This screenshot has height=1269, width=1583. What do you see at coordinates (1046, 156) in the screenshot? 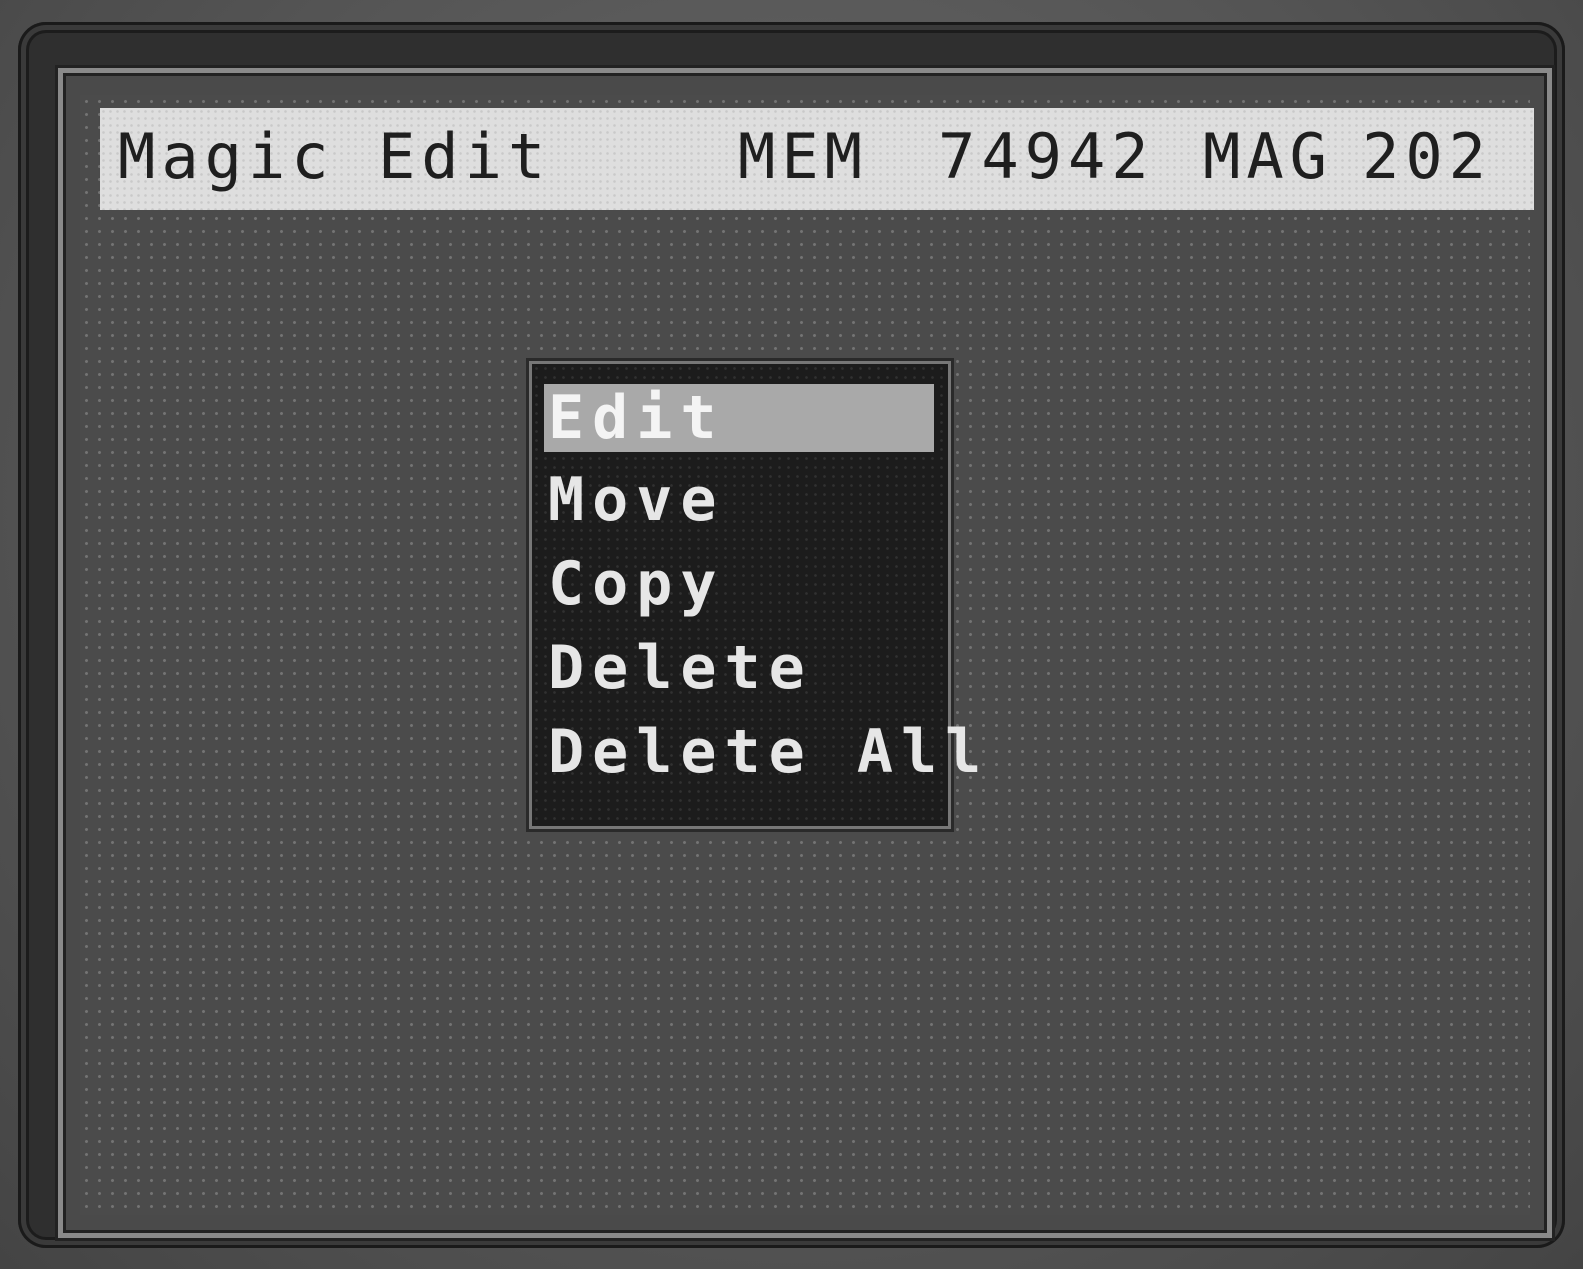
I see `memory-value: 74942` at bounding box center [1046, 156].